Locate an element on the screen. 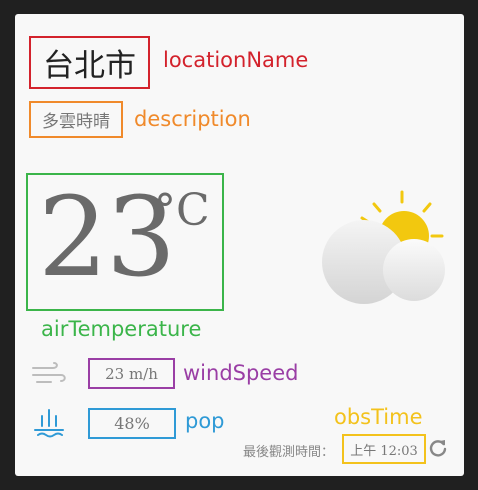 This screenshot has width=478, height=490. location-name-highlight: 台北市 is located at coordinates (89, 62).